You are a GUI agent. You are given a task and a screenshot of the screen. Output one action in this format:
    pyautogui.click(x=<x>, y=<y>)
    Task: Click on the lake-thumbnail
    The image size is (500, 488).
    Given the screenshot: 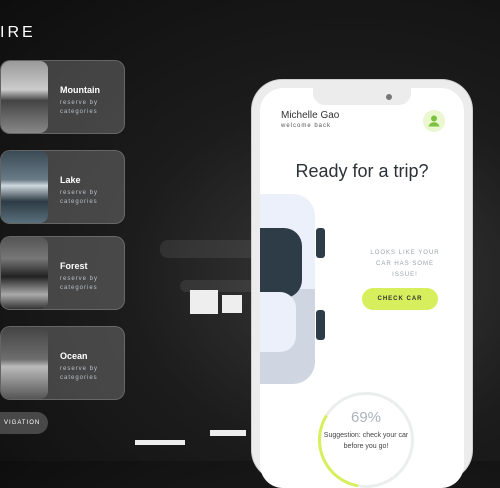 What is the action you would take?
    pyautogui.click(x=24, y=187)
    